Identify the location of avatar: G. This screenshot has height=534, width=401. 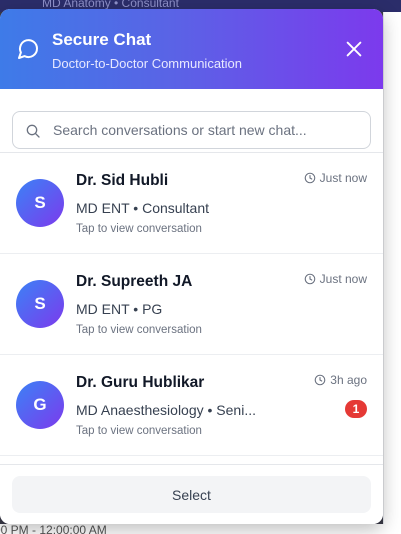
(40, 405).